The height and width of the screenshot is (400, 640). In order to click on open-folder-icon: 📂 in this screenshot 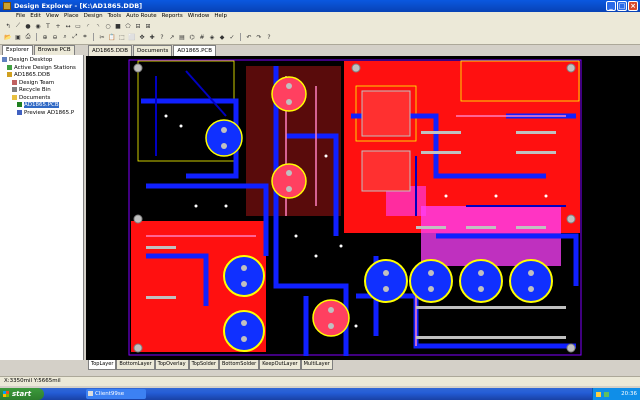, I will do `click(8, 37)`.